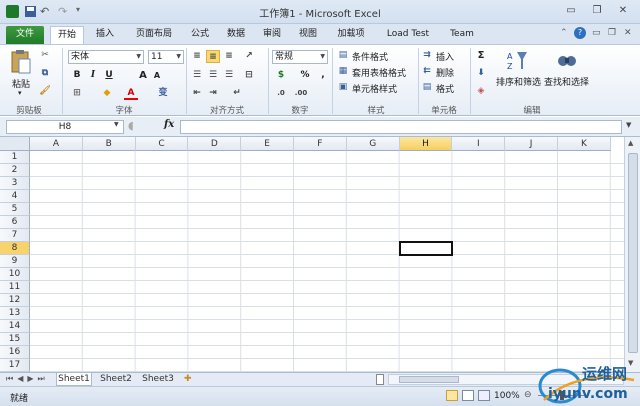  Describe the element at coordinates (229, 56) in the screenshot. I see `align-bottom-icon: ≡` at that location.